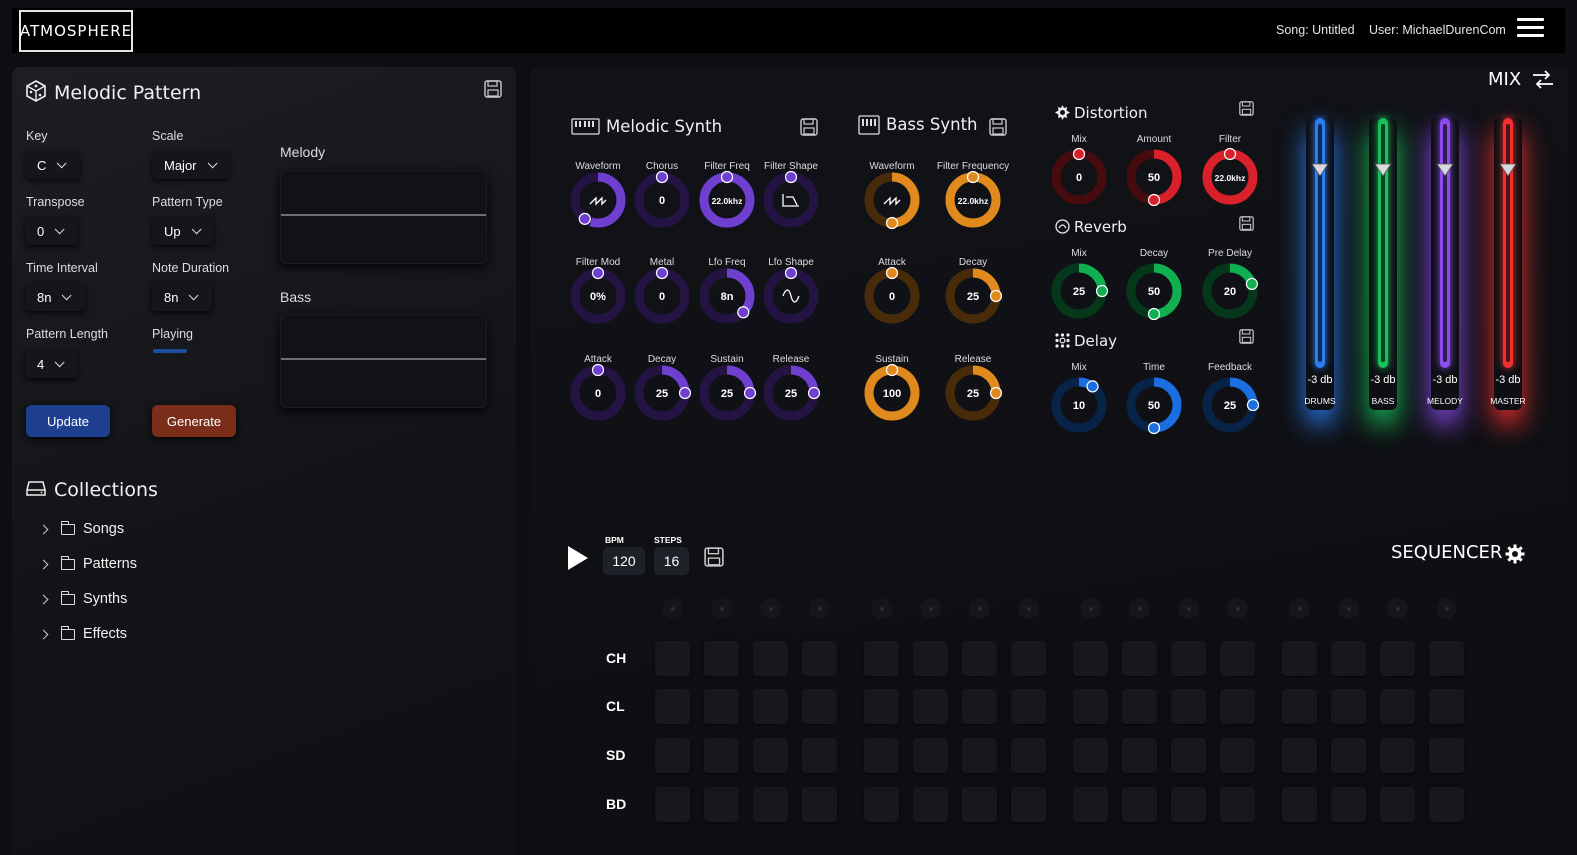 The width and height of the screenshot is (1577, 855). I want to click on lfo-shape-knob, so click(791, 296).